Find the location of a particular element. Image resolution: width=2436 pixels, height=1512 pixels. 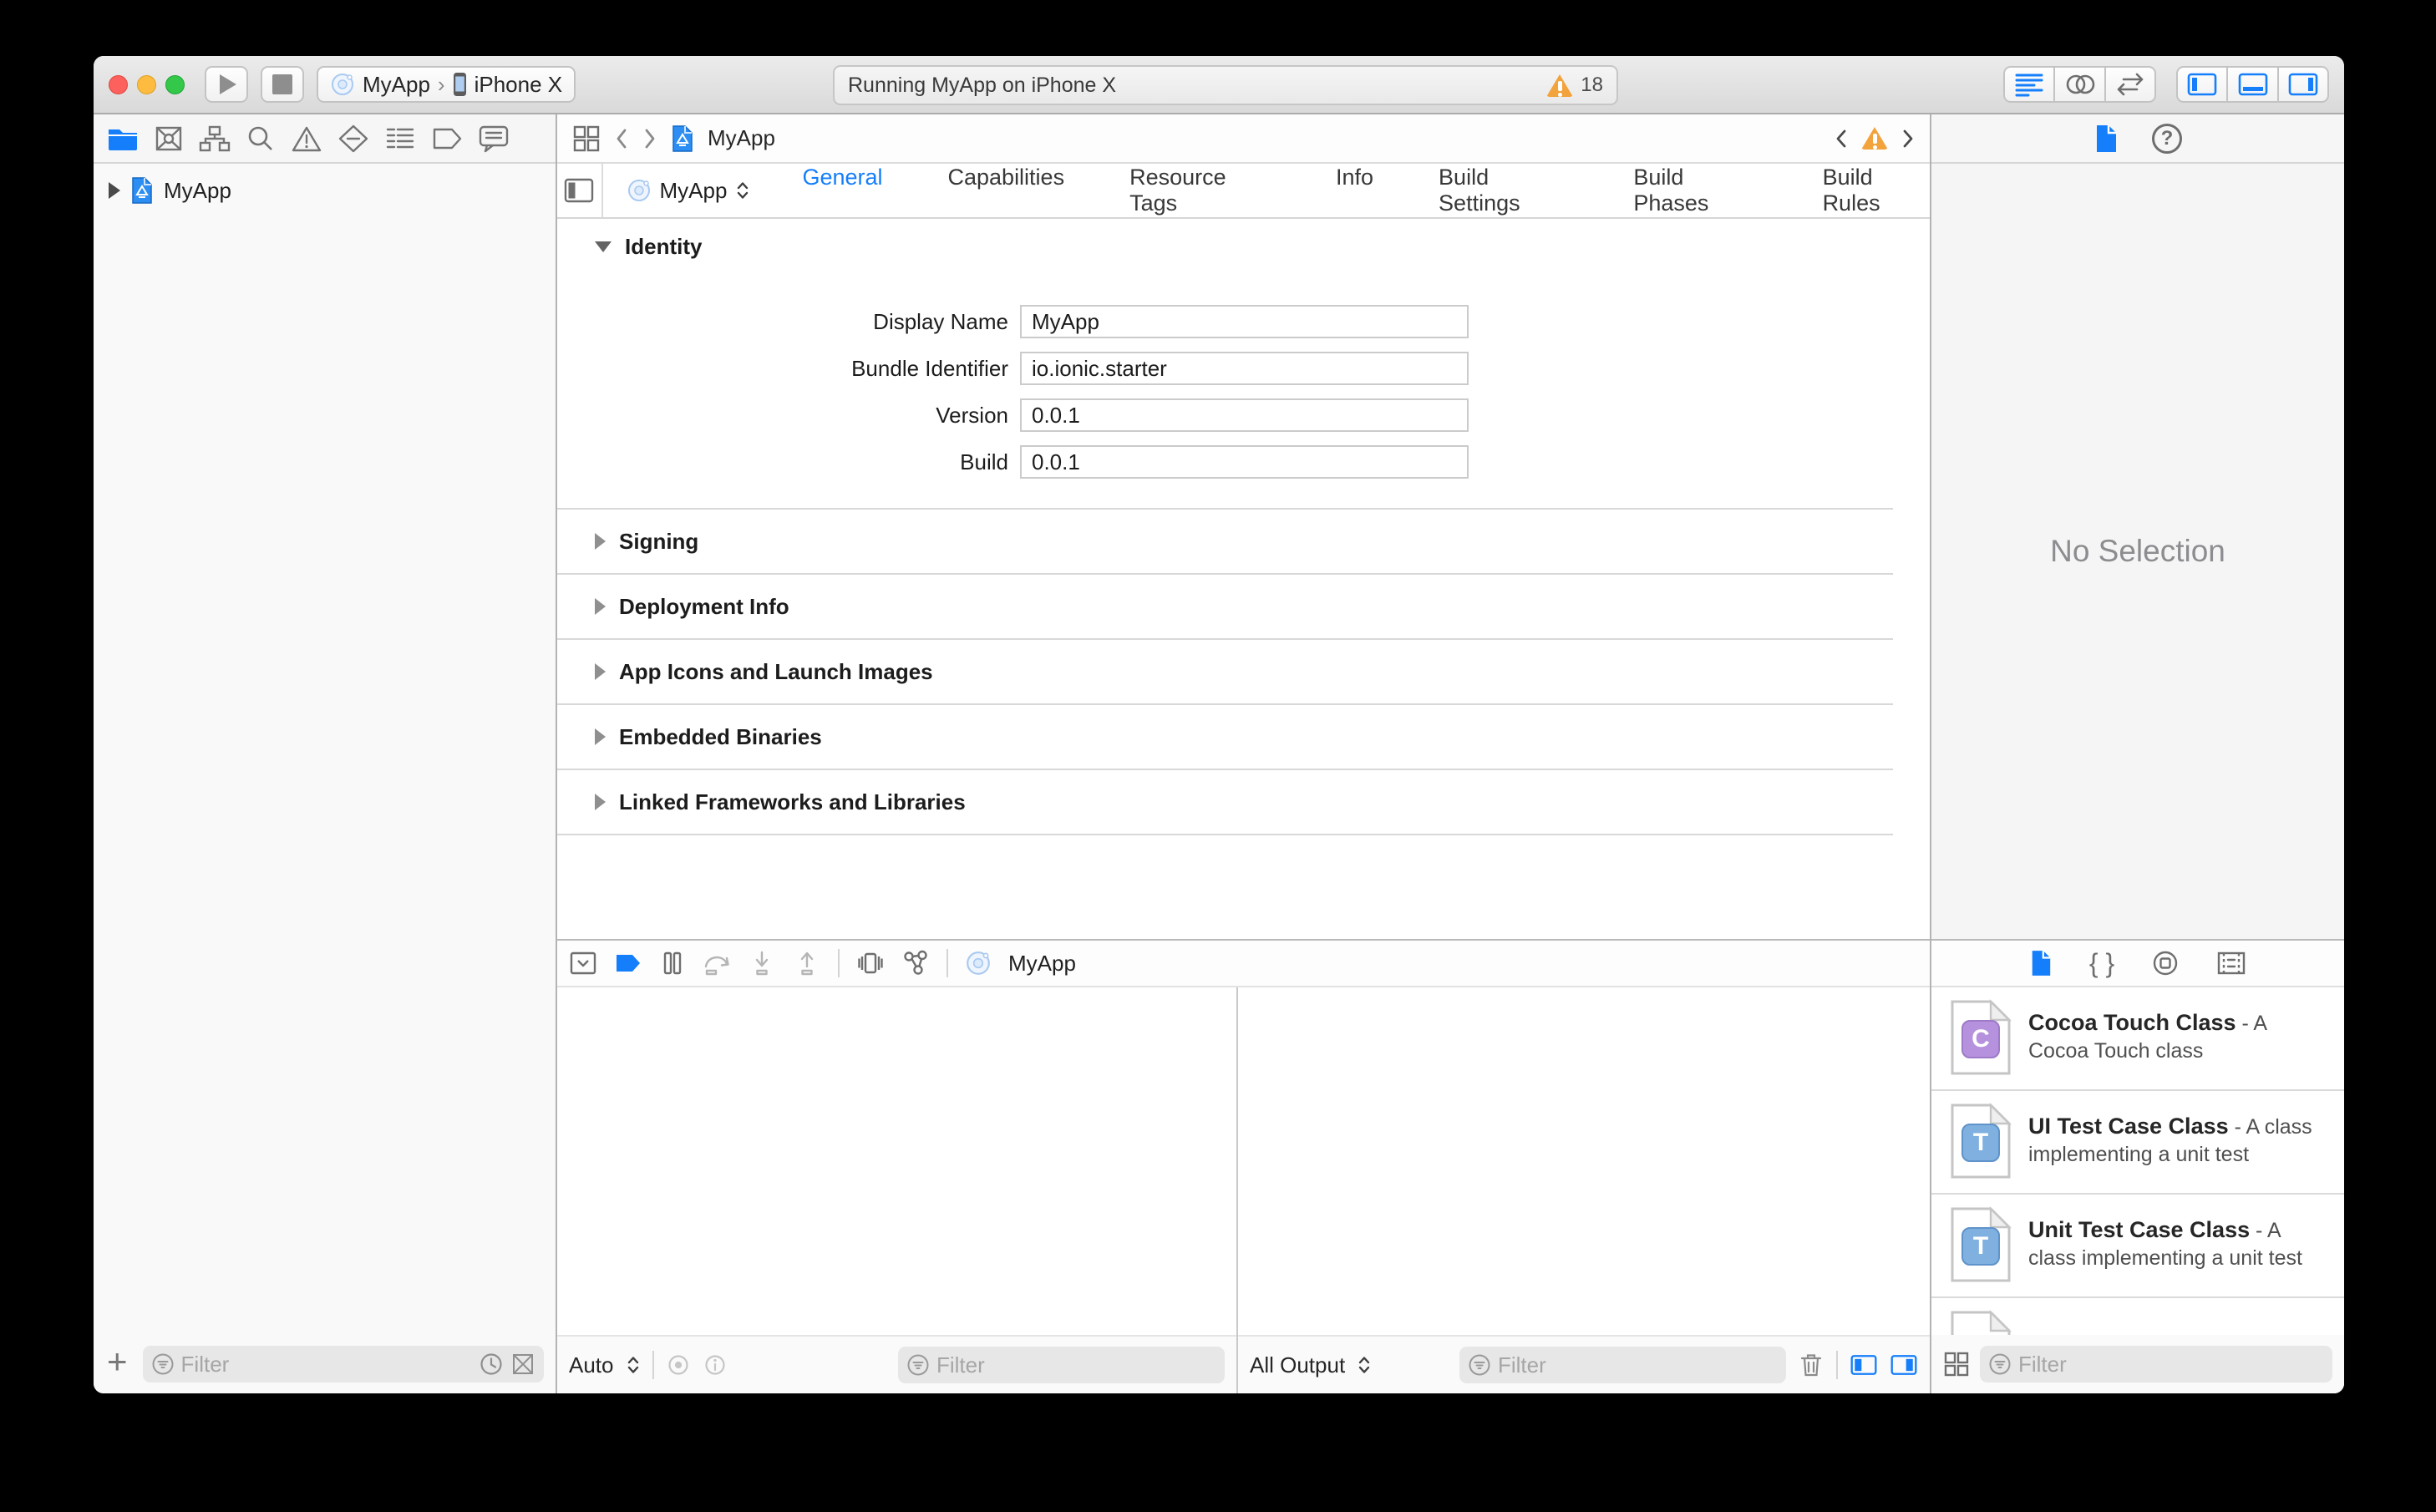

tab-info: Info is located at coordinates (1354, 190).